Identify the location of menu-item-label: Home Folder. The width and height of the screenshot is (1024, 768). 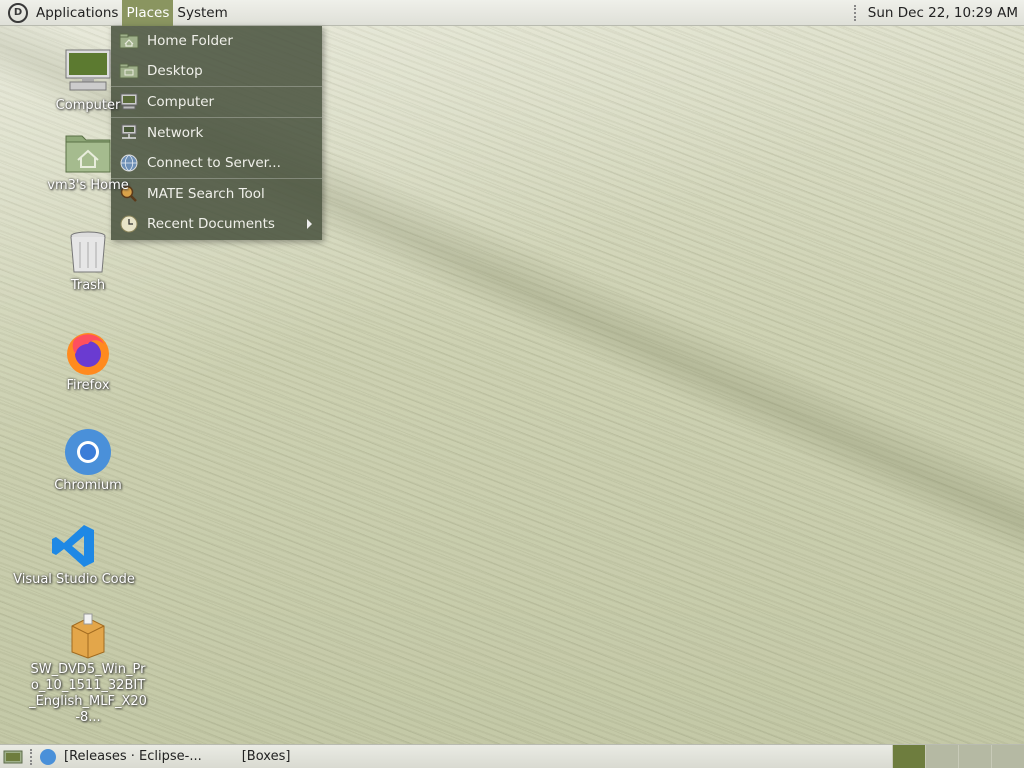
(190, 41).